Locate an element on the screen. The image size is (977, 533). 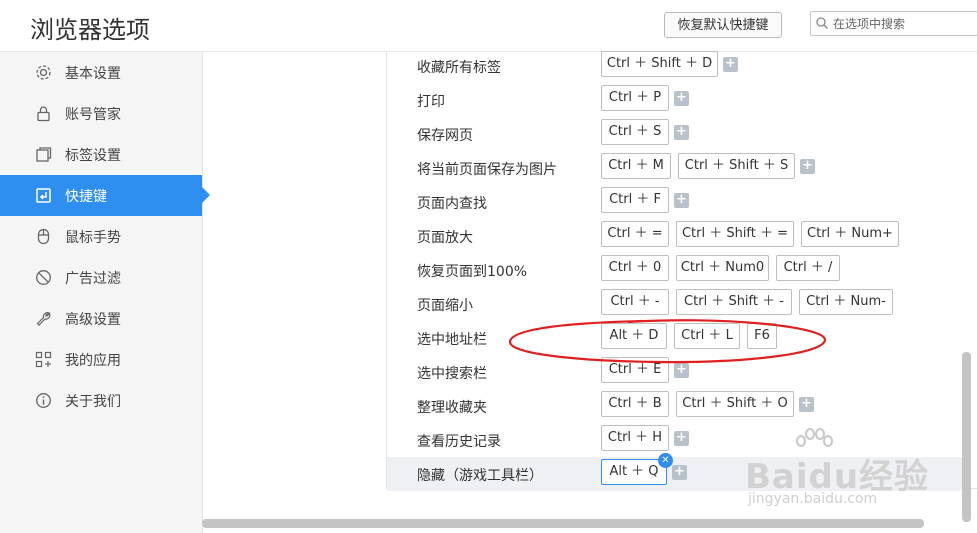
sidebar-item-1: 账号管家 is located at coordinates (101, 113).